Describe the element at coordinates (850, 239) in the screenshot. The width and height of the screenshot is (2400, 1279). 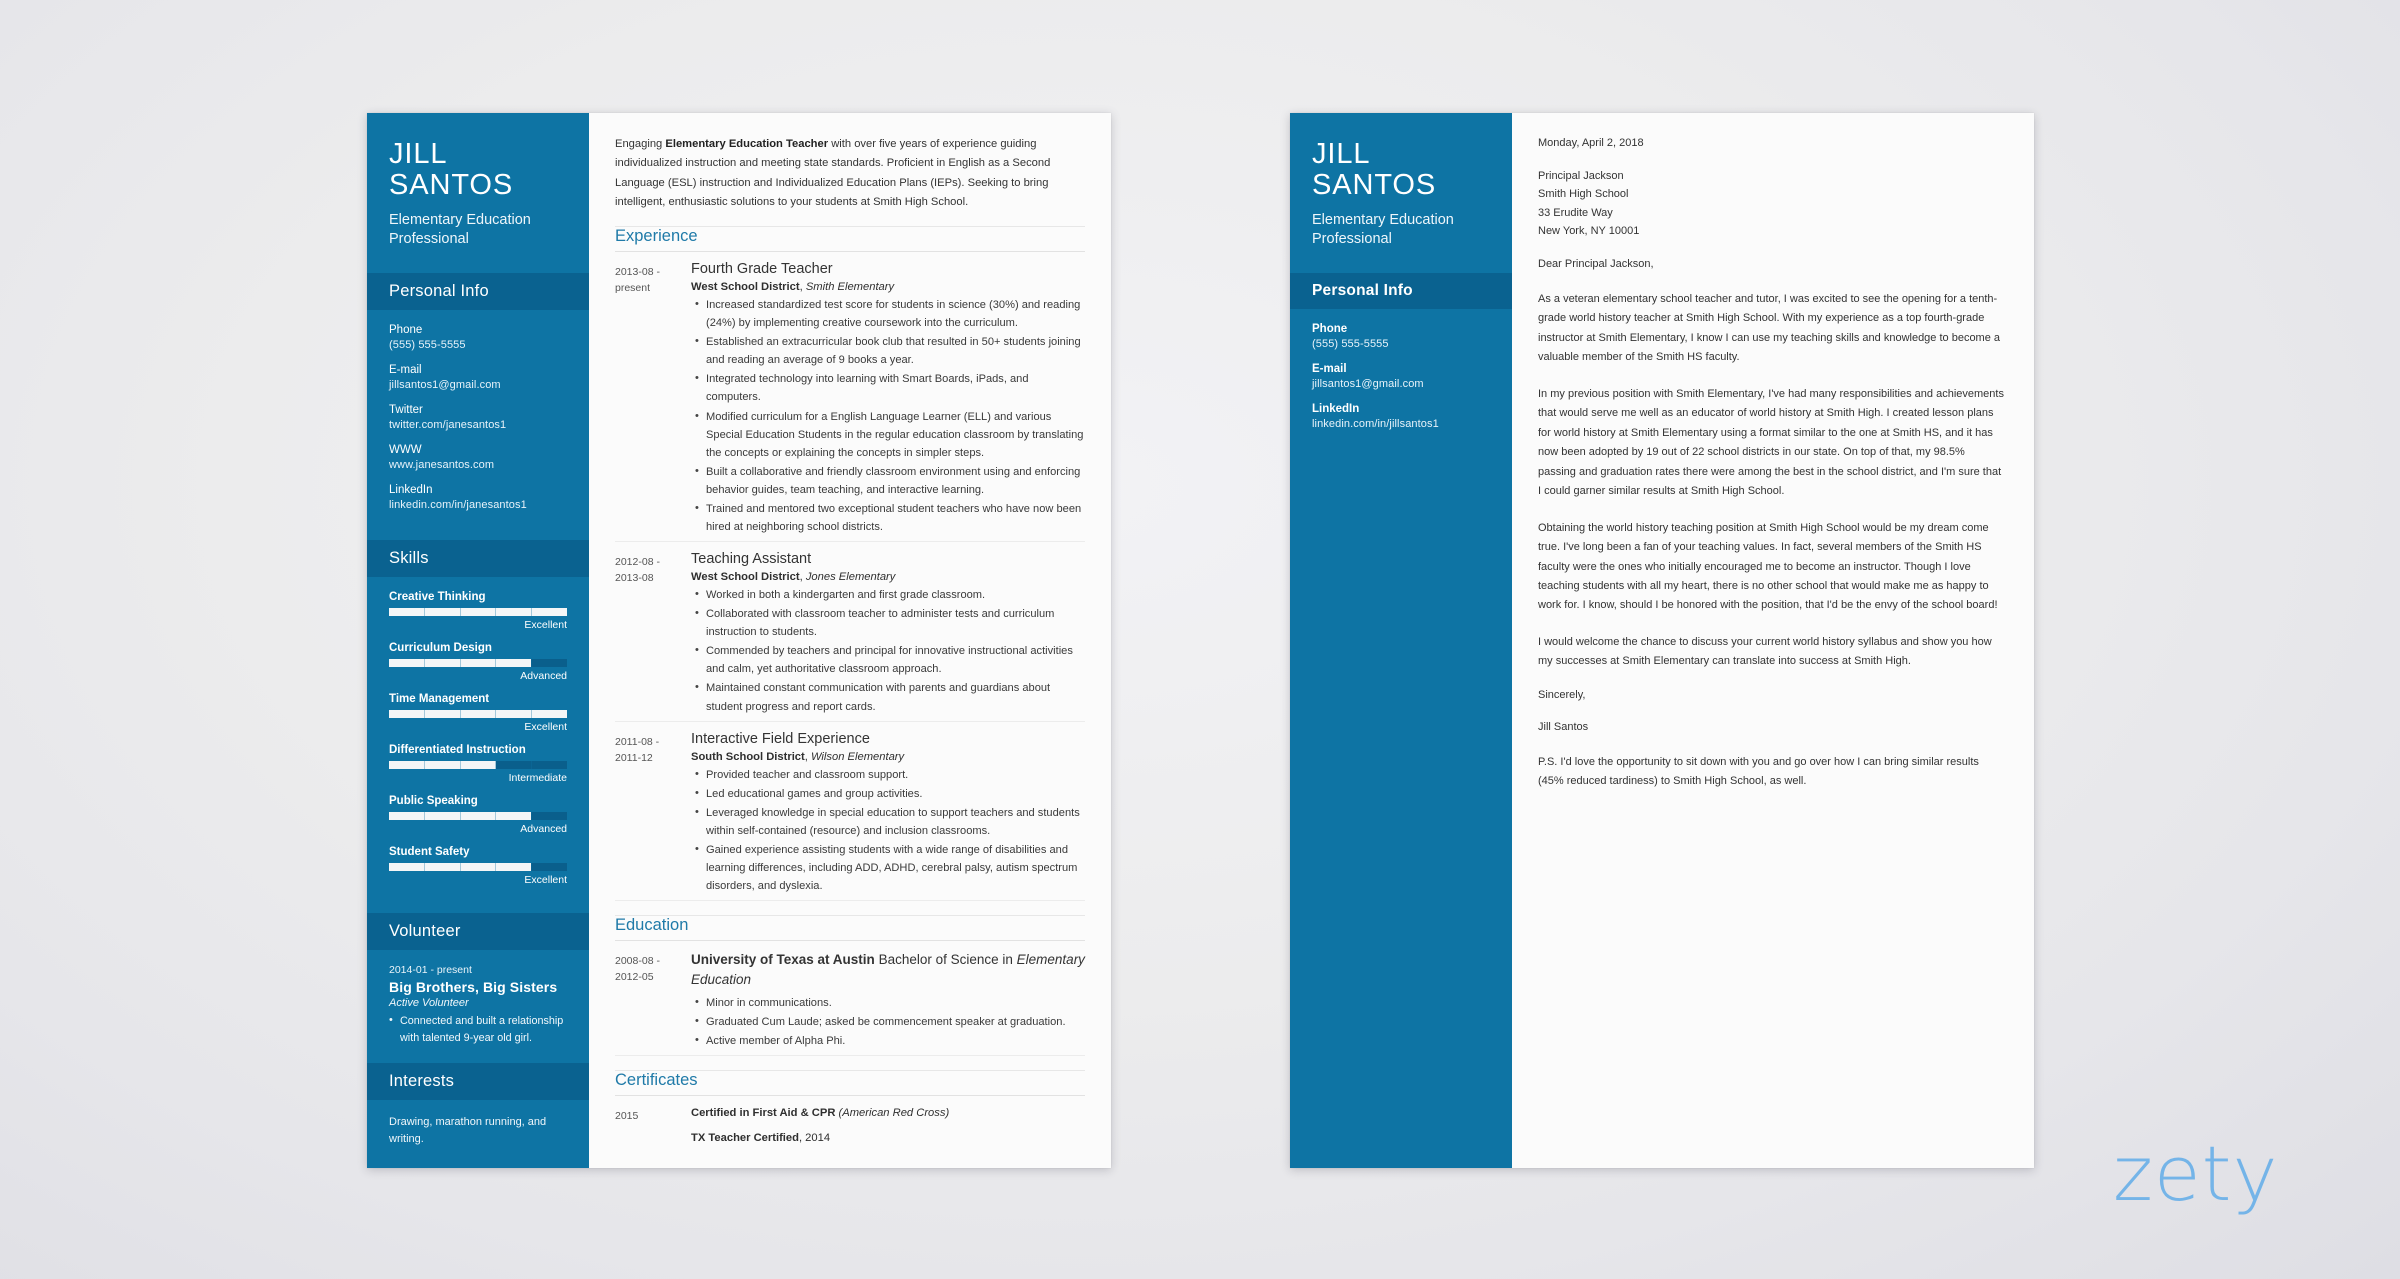
I see `section-title-experience: Experience` at that location.